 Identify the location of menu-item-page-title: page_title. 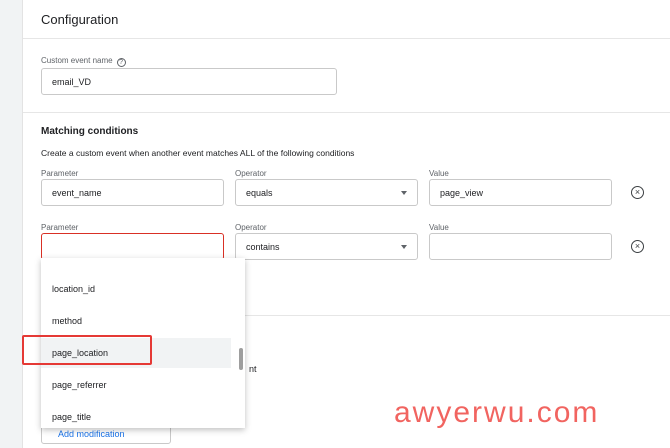
(136, 415).